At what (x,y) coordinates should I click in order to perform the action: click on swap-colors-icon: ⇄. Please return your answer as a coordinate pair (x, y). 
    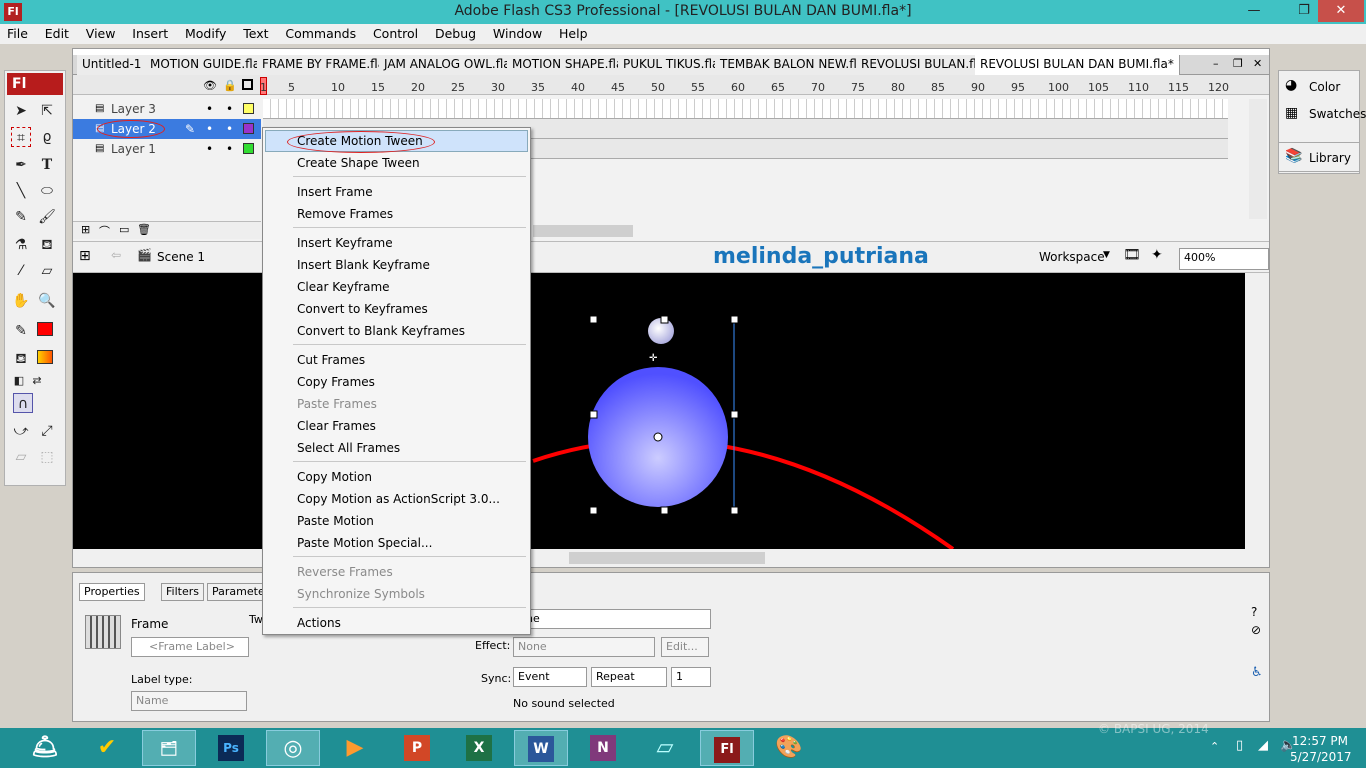
    Looking at the image, I should click on (37, 381).